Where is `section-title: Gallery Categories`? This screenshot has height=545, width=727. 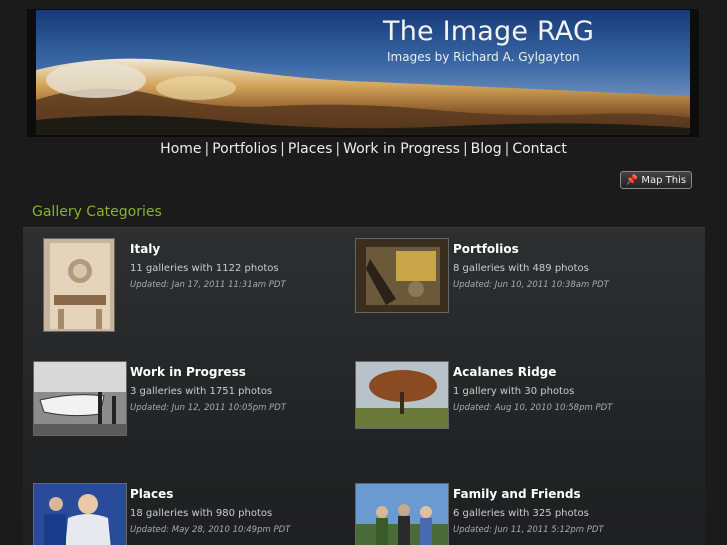 section-title: Gallery Categories is located at coordinates (97, 212).